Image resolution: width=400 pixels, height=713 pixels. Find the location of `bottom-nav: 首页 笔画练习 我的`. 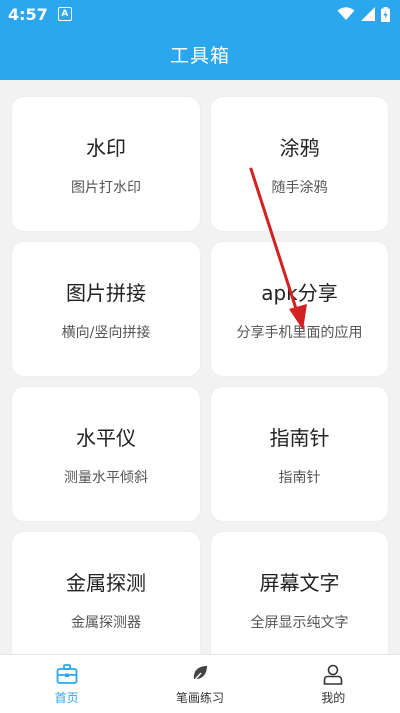

bottom-nav: 首页 笔画练习 我的 is located at coordinates (200, 683).